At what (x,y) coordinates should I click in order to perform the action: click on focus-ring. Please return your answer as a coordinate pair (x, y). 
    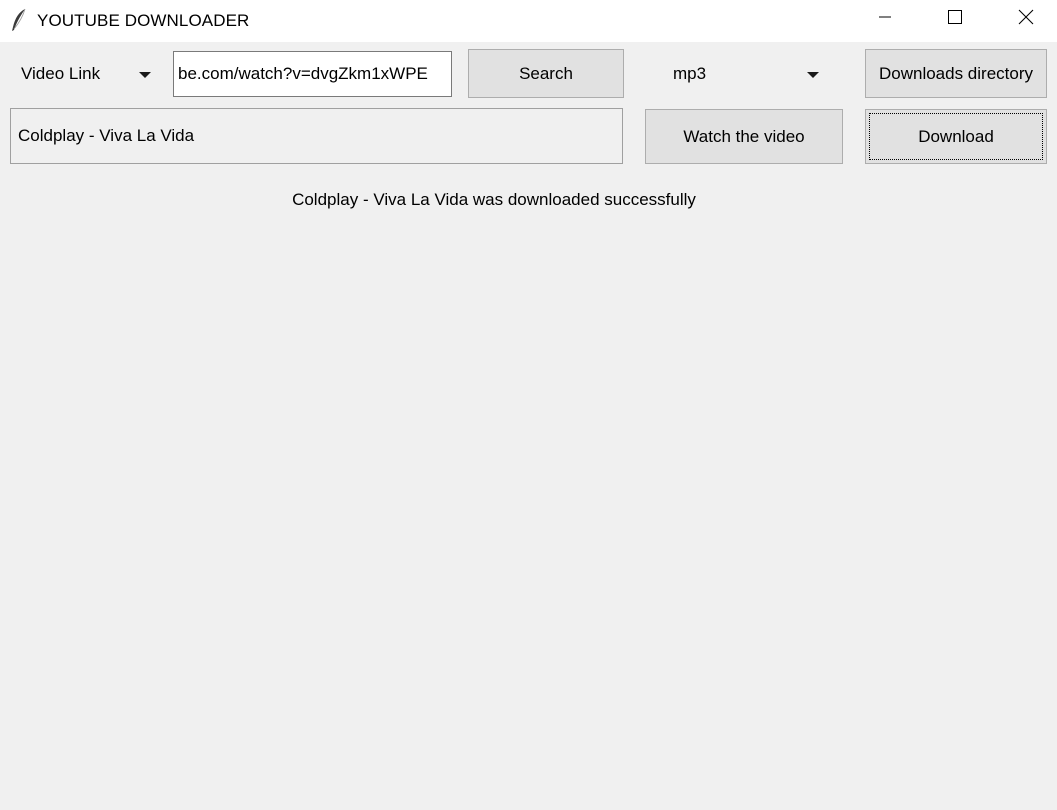
    Looking at the image, I should click on (956, 136).